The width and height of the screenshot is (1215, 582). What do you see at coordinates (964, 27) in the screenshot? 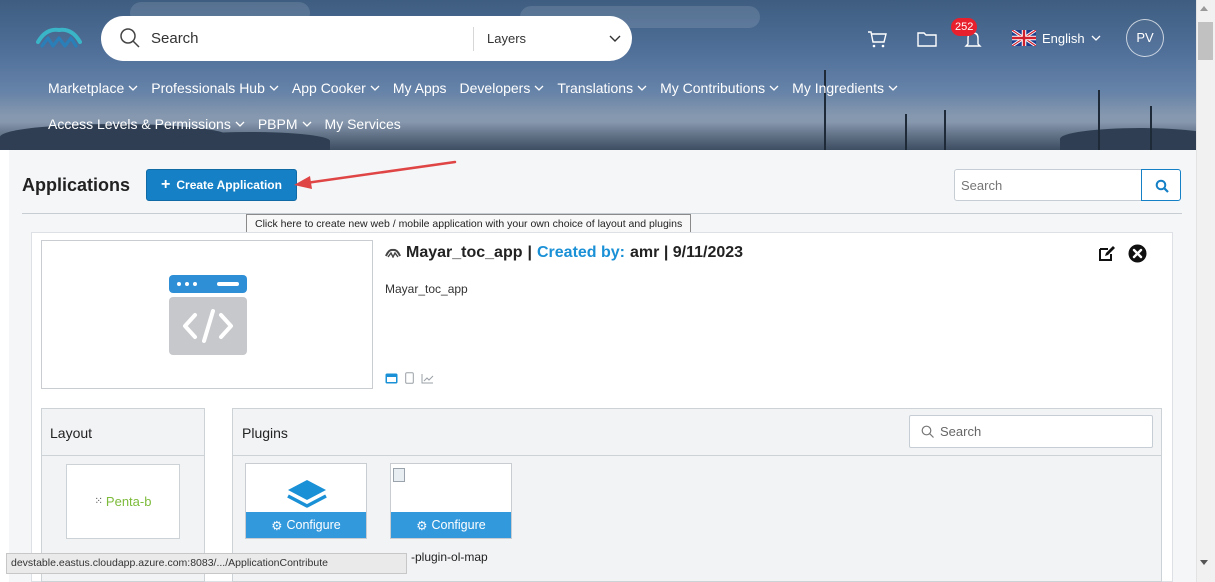
I see `notification-badge: 252` at bounding box center [964, 27].